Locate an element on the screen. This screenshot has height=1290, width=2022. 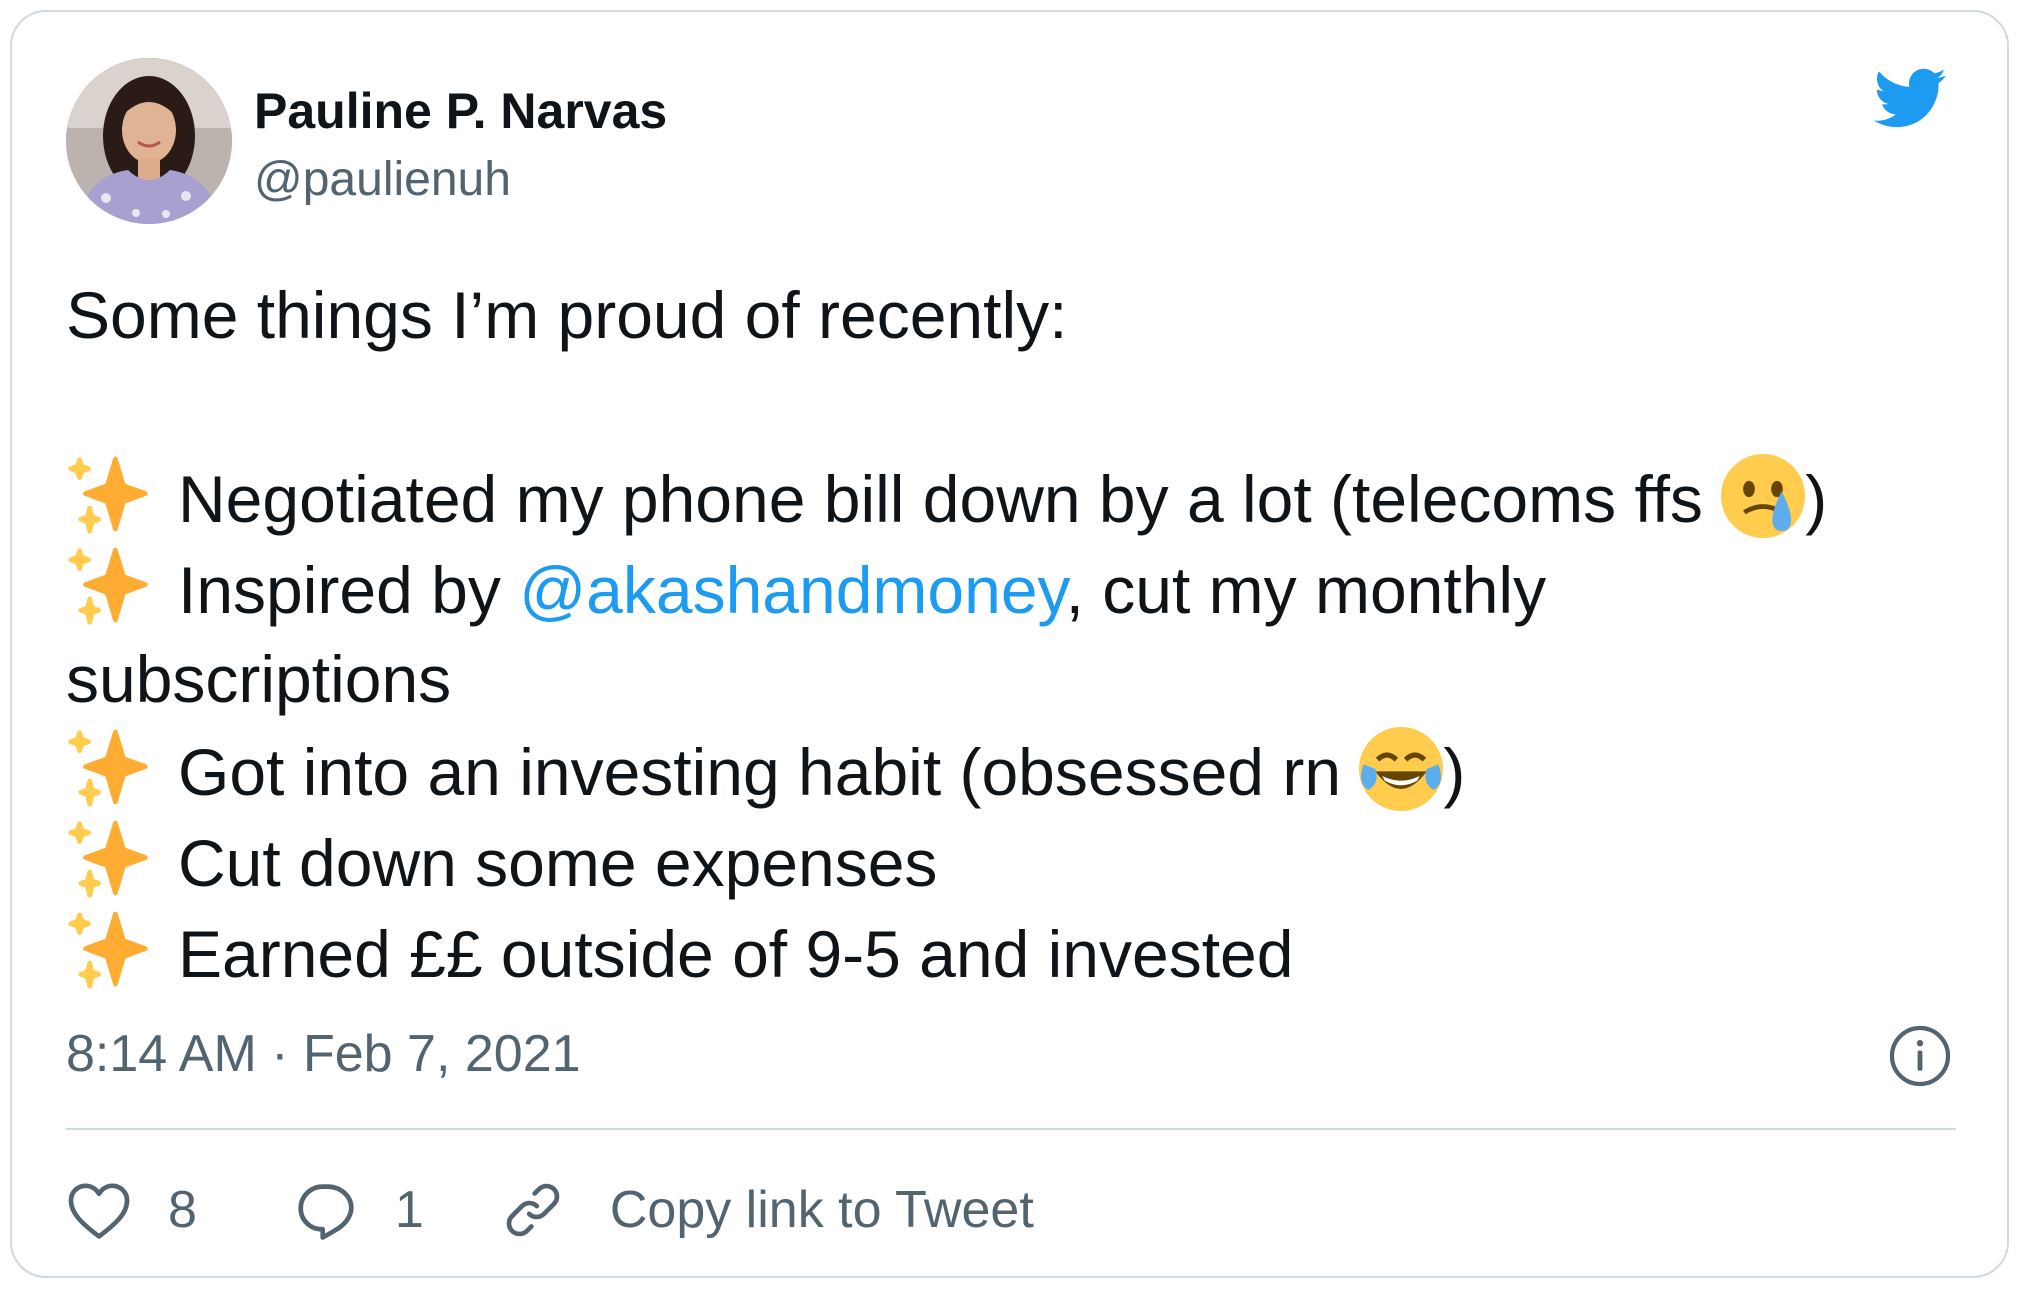
heart-icon is located at coordinates (99, 1211).